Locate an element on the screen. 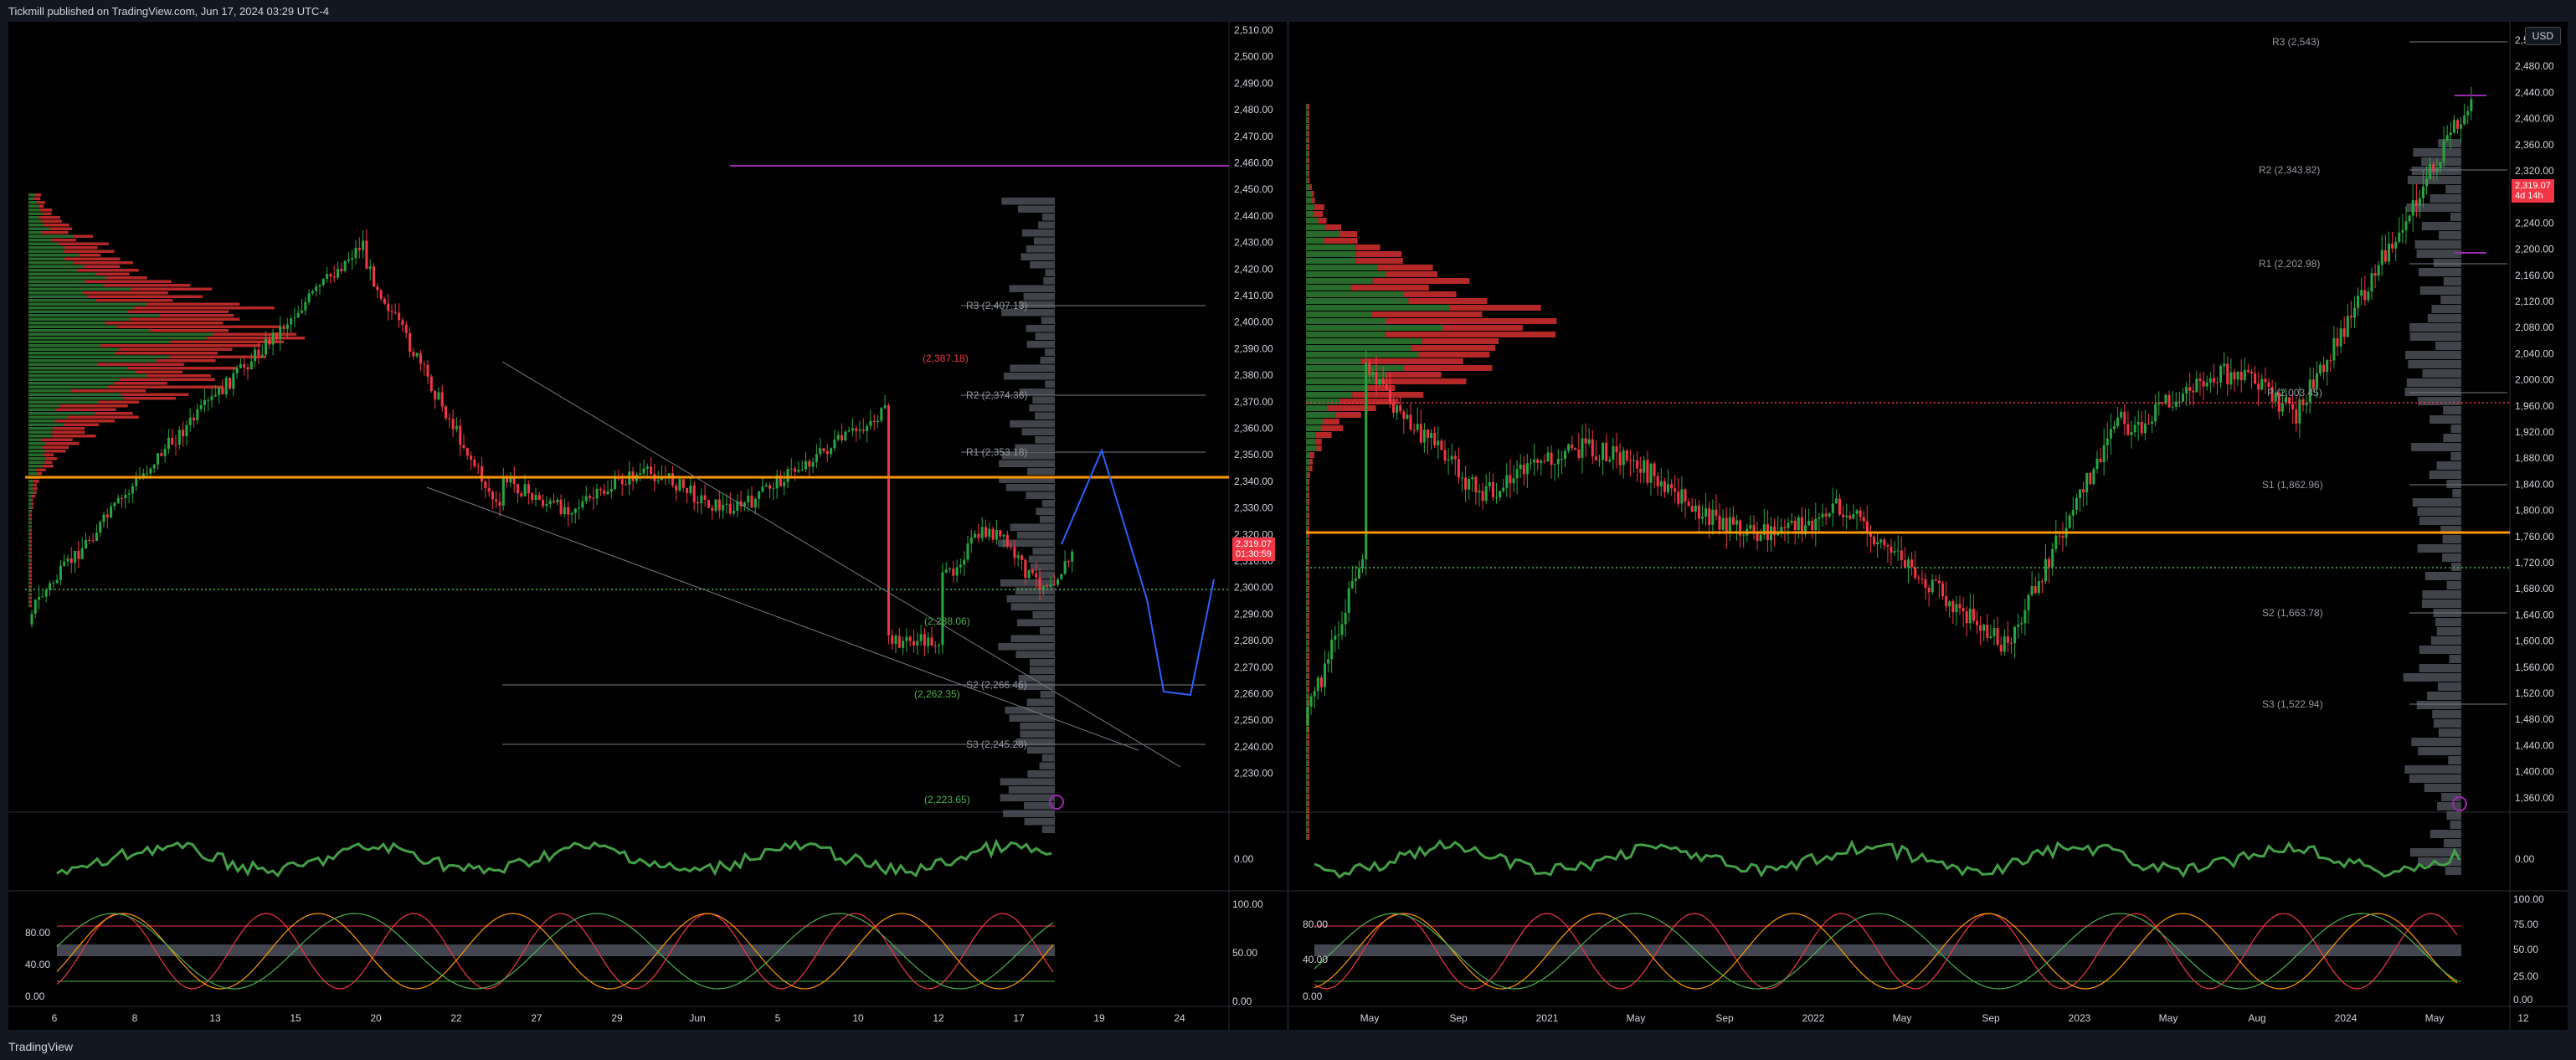  left-last-price-tag: 2,319.07 01:30:59 is located at coordinates (1253, 549).